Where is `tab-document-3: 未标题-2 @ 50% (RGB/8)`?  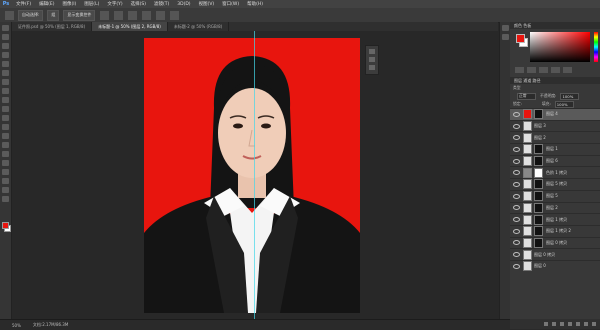
tab-document-3: 未标题-2 @ 50% (RGB/8) is located at coordinates (199, 26).